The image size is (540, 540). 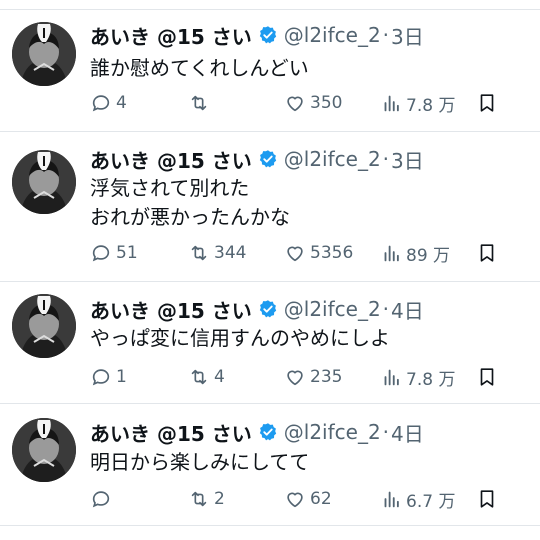 I want to click on action-bar: 51 344 5356 89 万, so click(x=300, y=253).